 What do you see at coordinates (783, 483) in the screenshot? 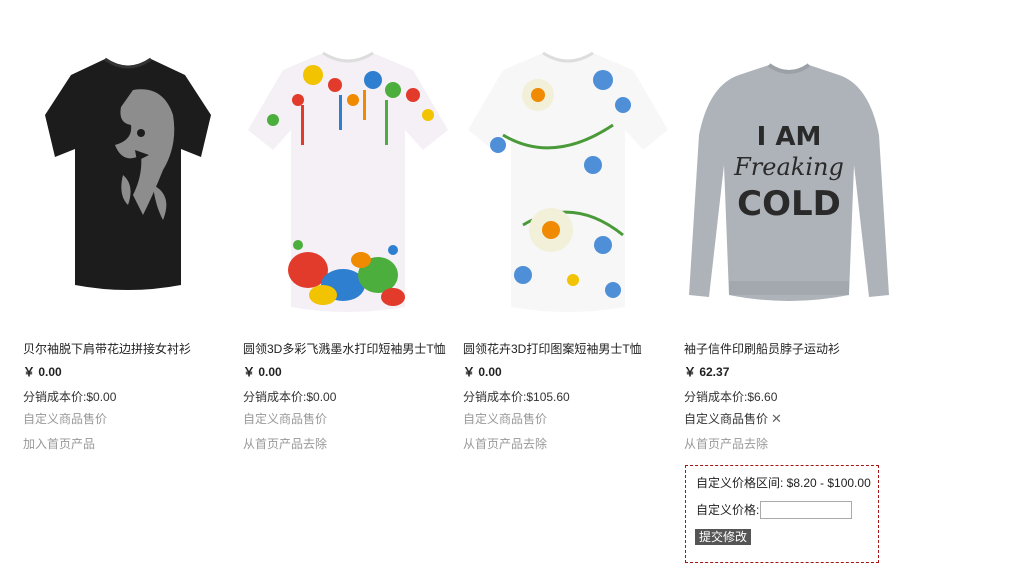
I see `price-range-text: 自定义价格区间: $8.20 - $100.00` at bounding box center [783, 483].